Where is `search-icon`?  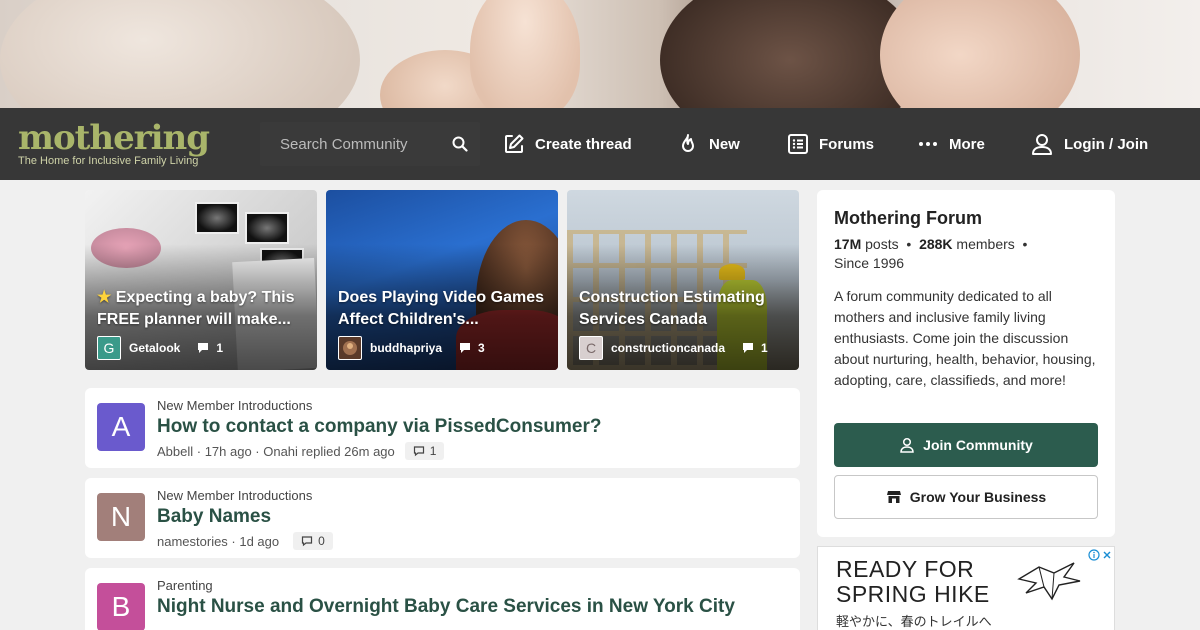 search-icon is located at coordinates (460, 144).